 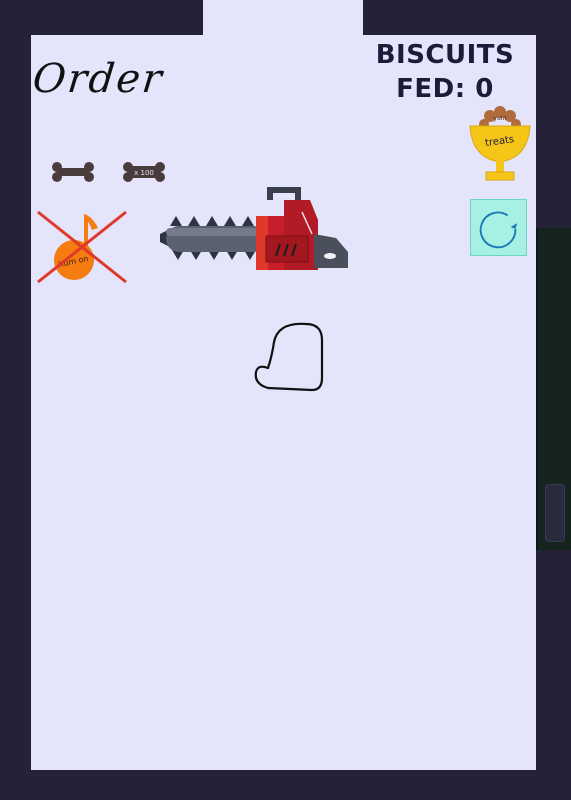 What do you see at coordinates (82, 246) in the screenshot?
I see `muted-music-note-icon: hum on` at bounding box center [82, 246].